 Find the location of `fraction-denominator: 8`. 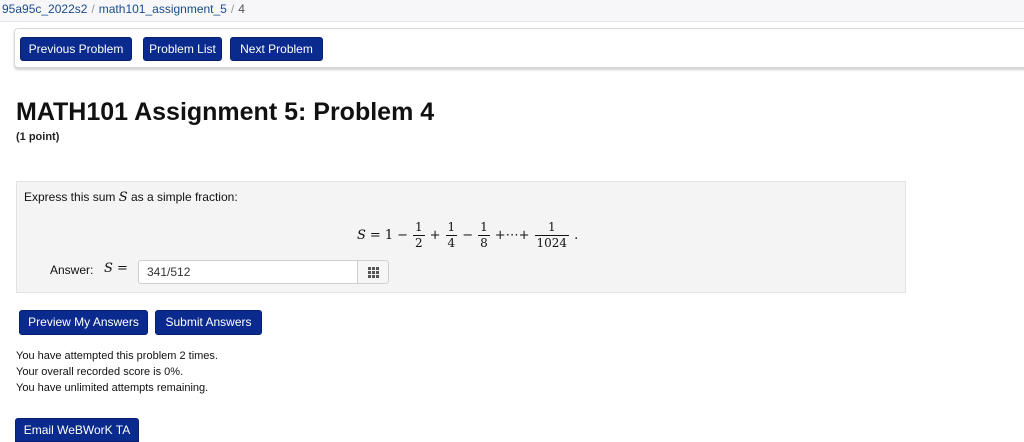

fraction-denominator: 8 is located at coordinates (484, 242).